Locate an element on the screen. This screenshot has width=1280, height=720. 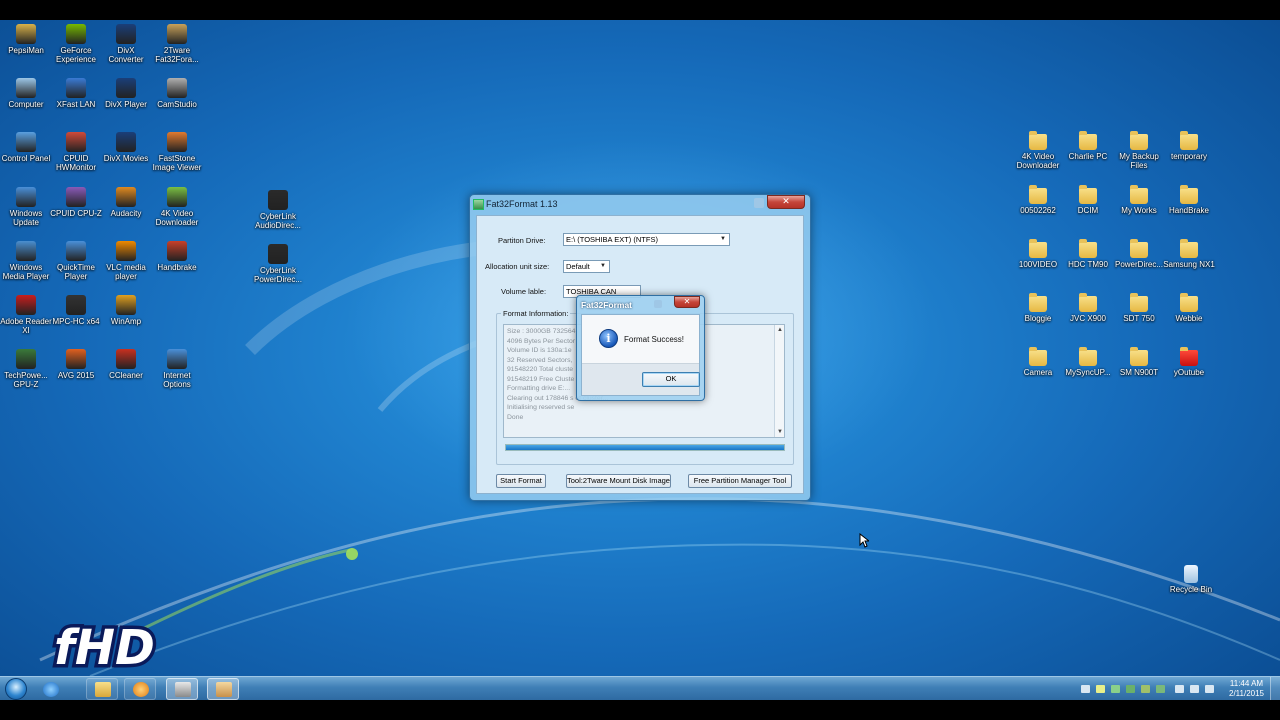
scroll-down-icon: ▼ is located at coordinates (779, 432).